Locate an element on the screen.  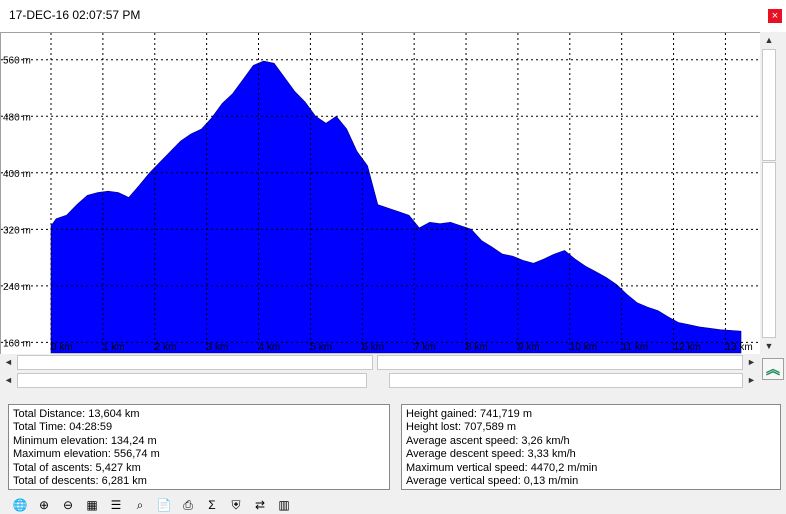
x-tick-label: 10 km is located at coordinates (583, 347).